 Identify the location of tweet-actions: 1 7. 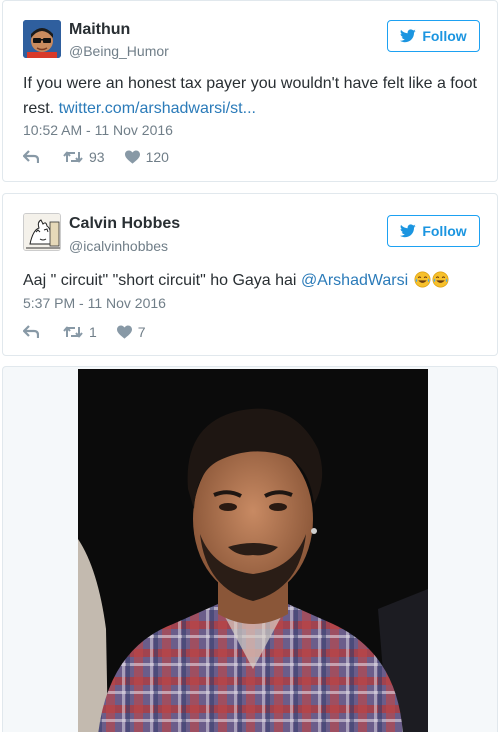
(84, 332).